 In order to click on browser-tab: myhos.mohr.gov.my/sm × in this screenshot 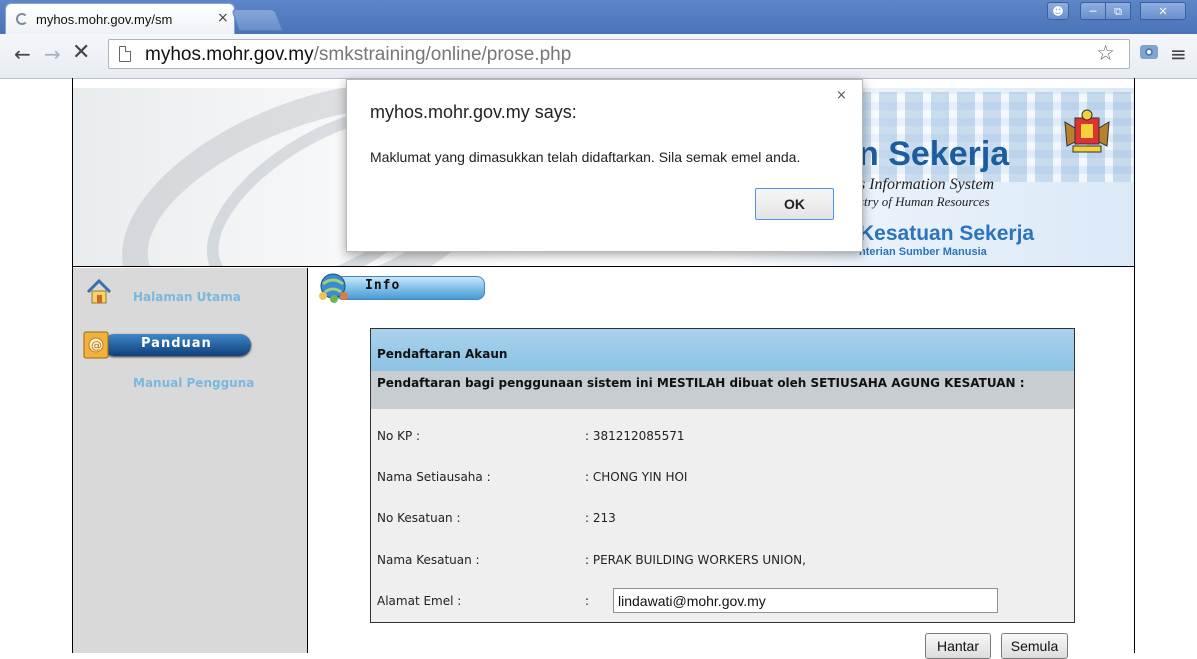, I will do `click(120, 19)`.